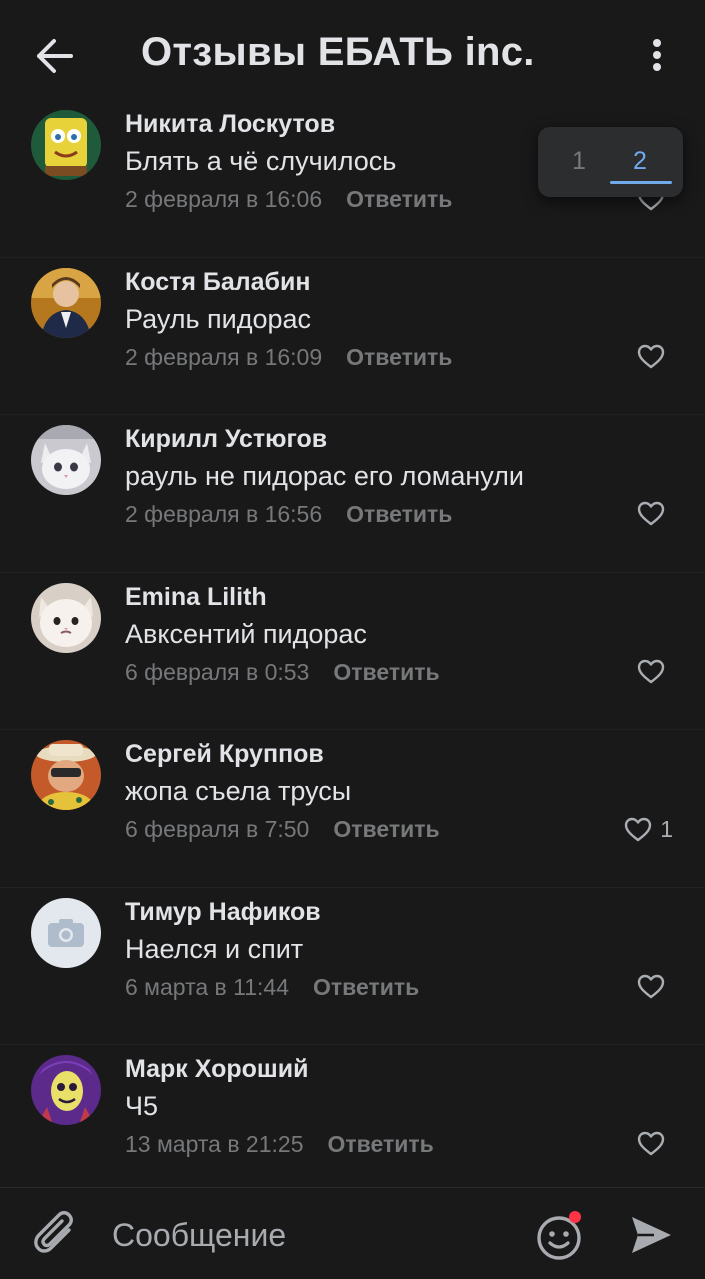 This screenshot has height=1279, width=705. I want to click on paperclip-icon, so click(53, 1232).